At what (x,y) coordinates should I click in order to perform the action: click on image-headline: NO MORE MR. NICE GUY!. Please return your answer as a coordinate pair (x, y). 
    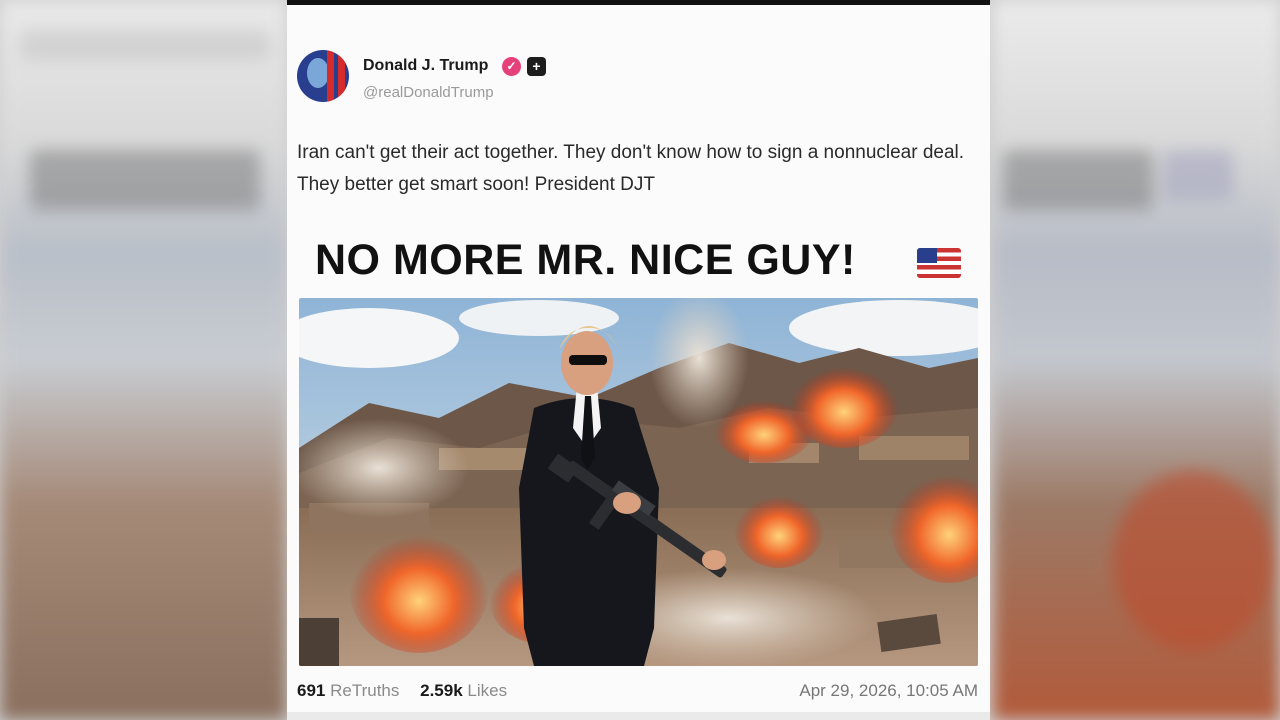
    Looking at the image, I should click on (585, 260).